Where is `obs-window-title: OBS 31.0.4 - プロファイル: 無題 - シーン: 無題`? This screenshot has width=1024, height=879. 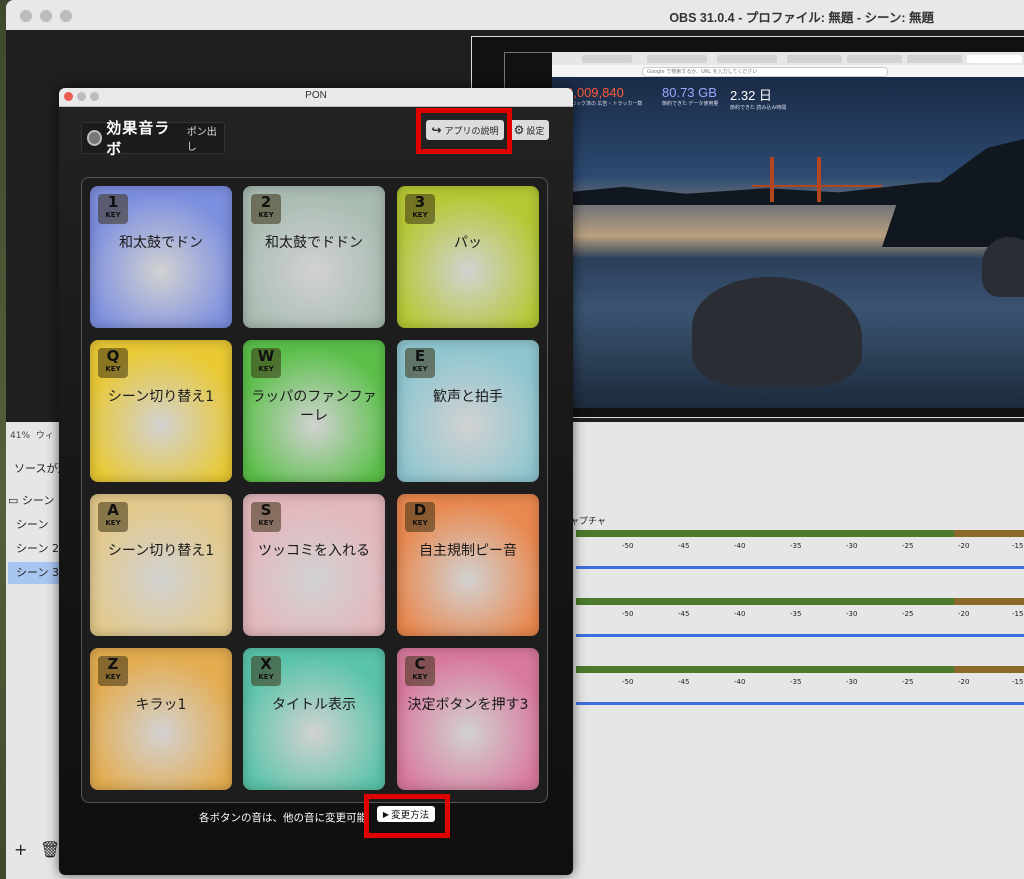
obs-window-title: OBS 31.0.4 - プロファイル: 無題 - シーン: 無題 is located at coordinates (801, 18).